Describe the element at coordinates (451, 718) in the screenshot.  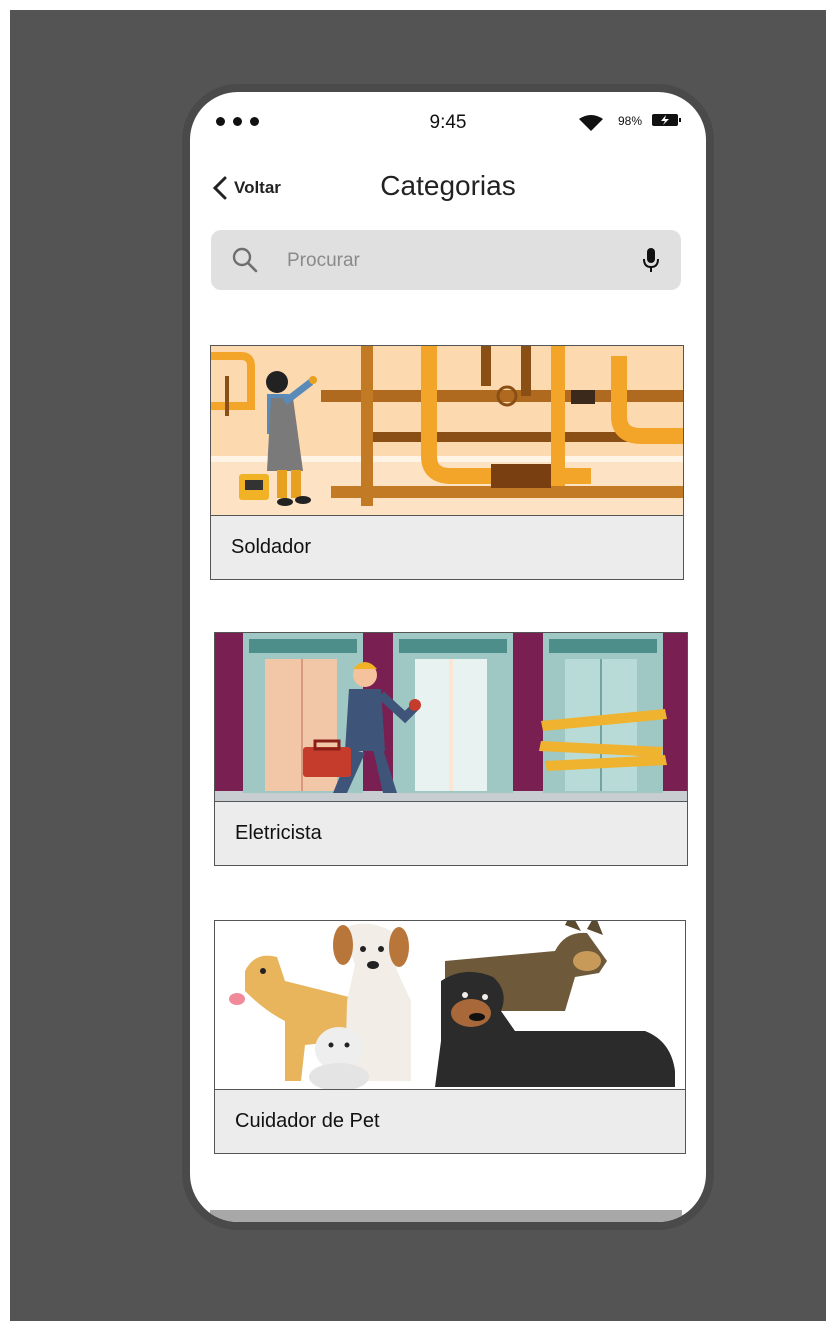
I see `technician-illustration` at that location.